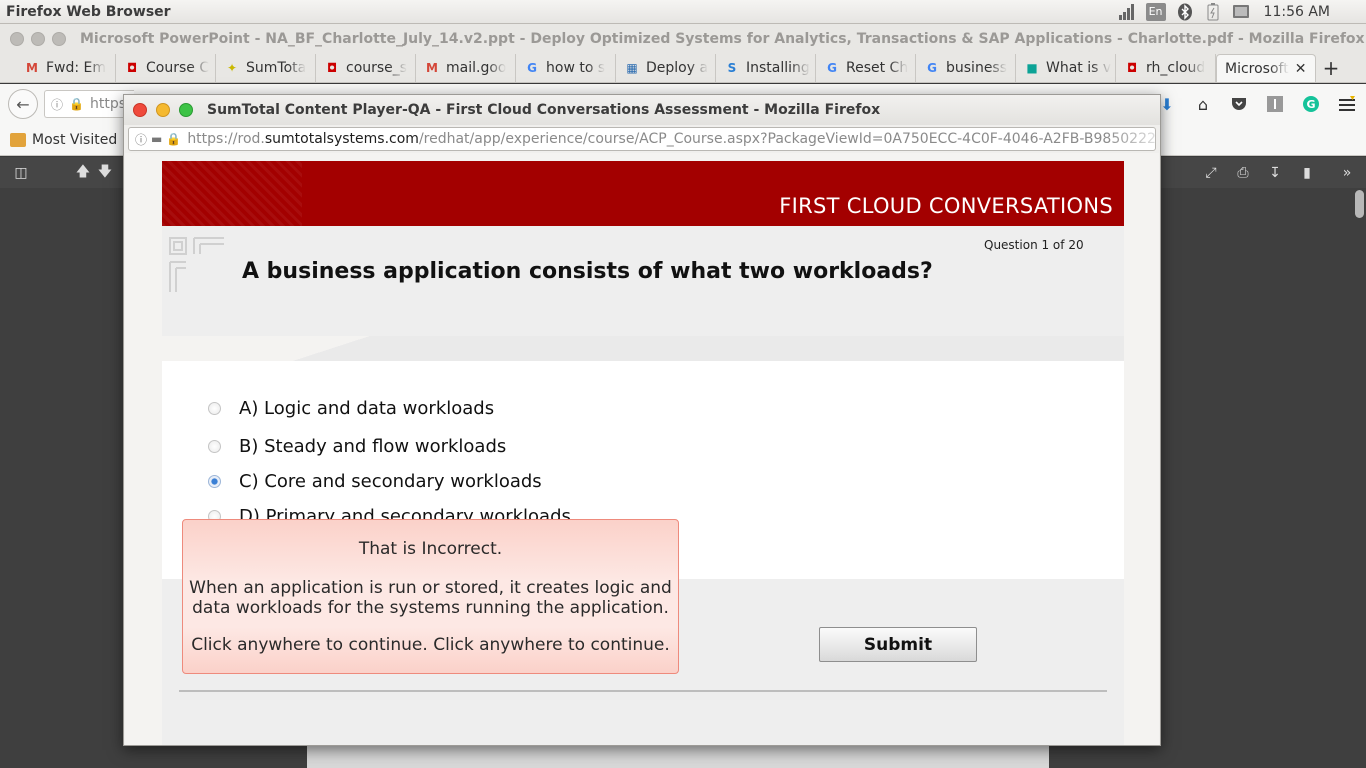 This screenshot has height=768, width=1366. I want to click on new-tab-button: +, so click(1331, 68).